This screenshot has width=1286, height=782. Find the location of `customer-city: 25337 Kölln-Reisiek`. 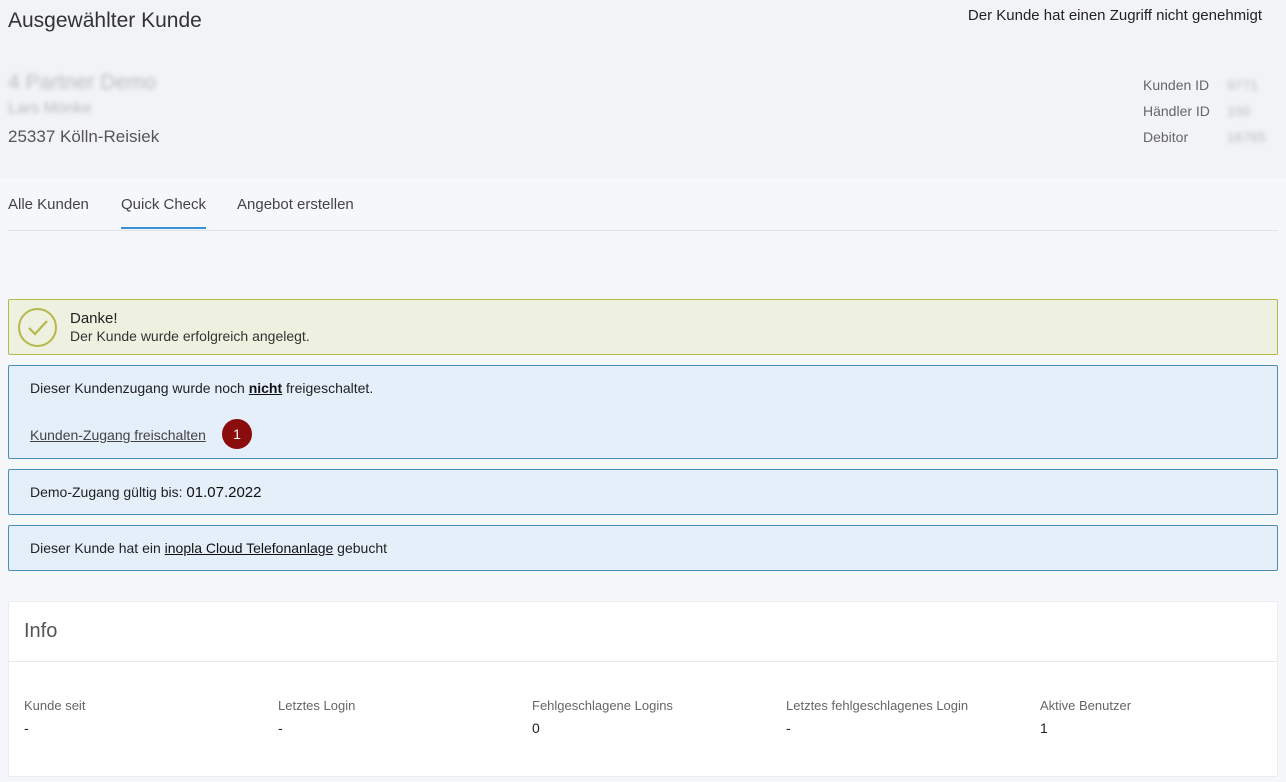

customer-city: 25337 Kölln-Reisiek is located at coordinates (84, 136).